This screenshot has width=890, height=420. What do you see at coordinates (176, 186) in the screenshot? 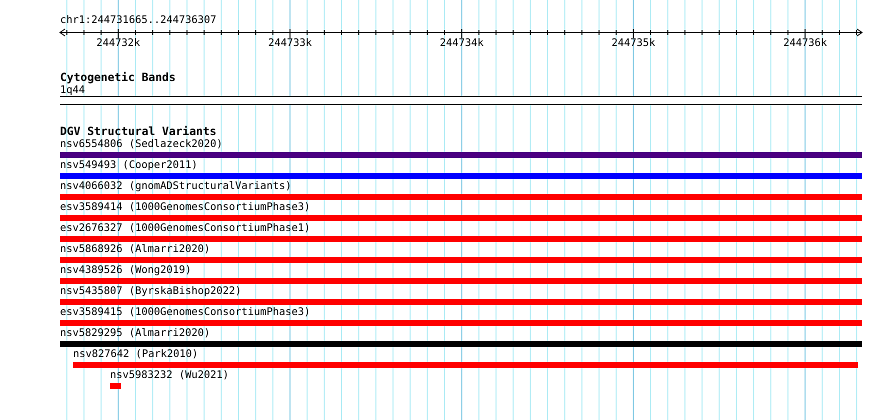
I see `variant-label: nsv4066032 (gnomADStructuralVariants)` at bounding box center [176, 186].